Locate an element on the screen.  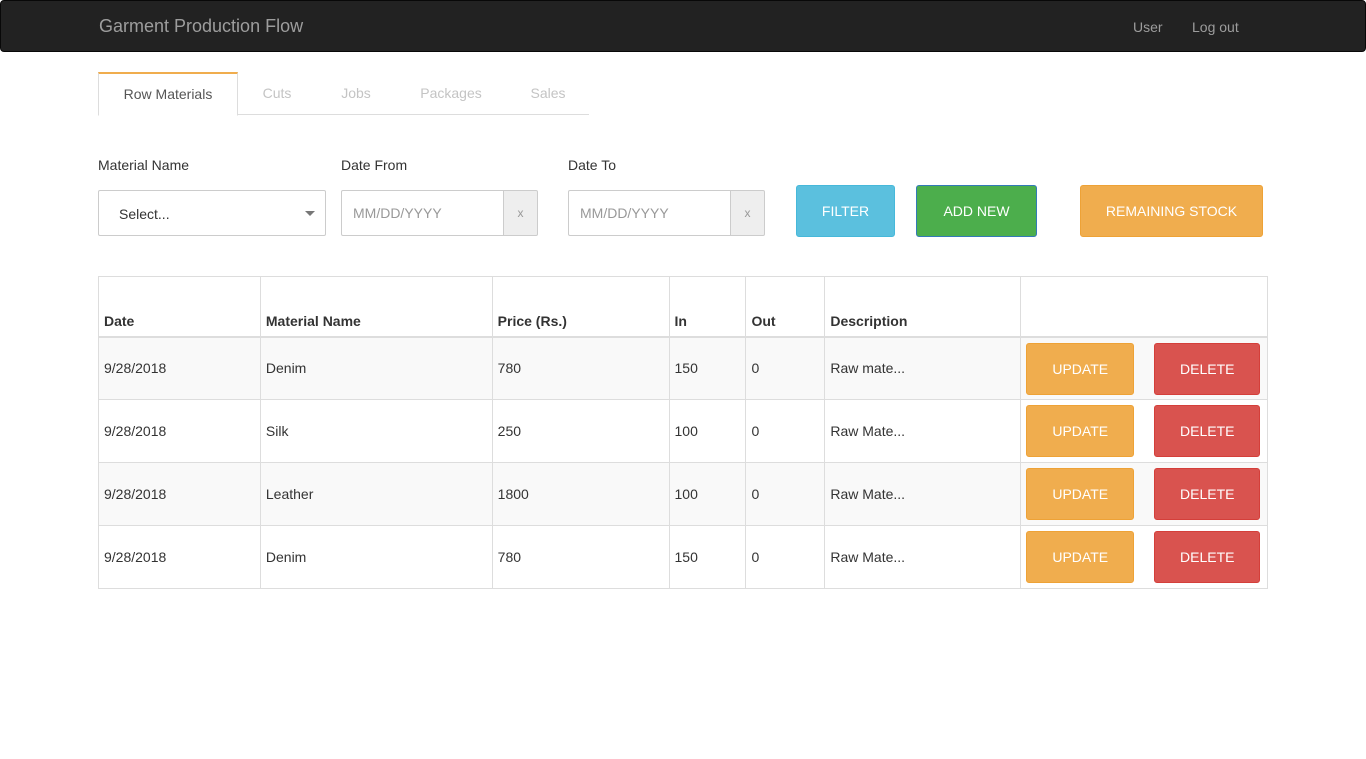
date-from-label: Date From is located at coordinates (374, 165).